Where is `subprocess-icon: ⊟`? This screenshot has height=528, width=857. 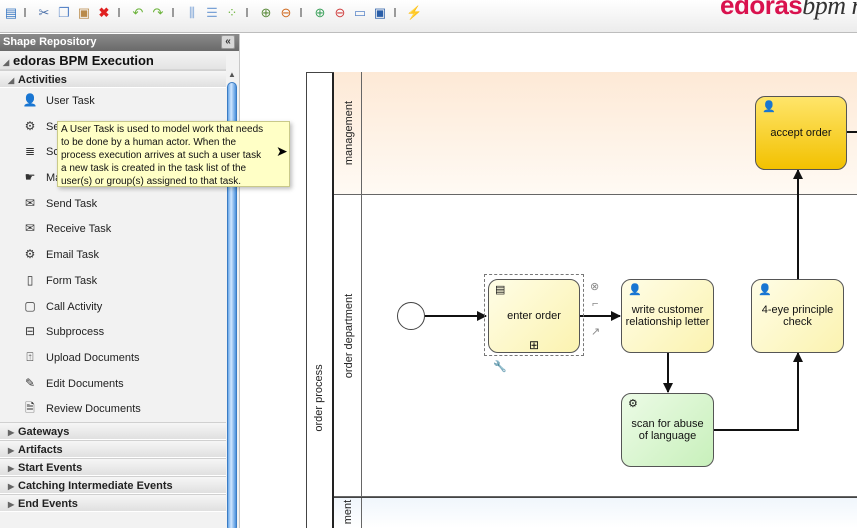 subprocess-icon: ⊟ is located at coordinates (30, 331).